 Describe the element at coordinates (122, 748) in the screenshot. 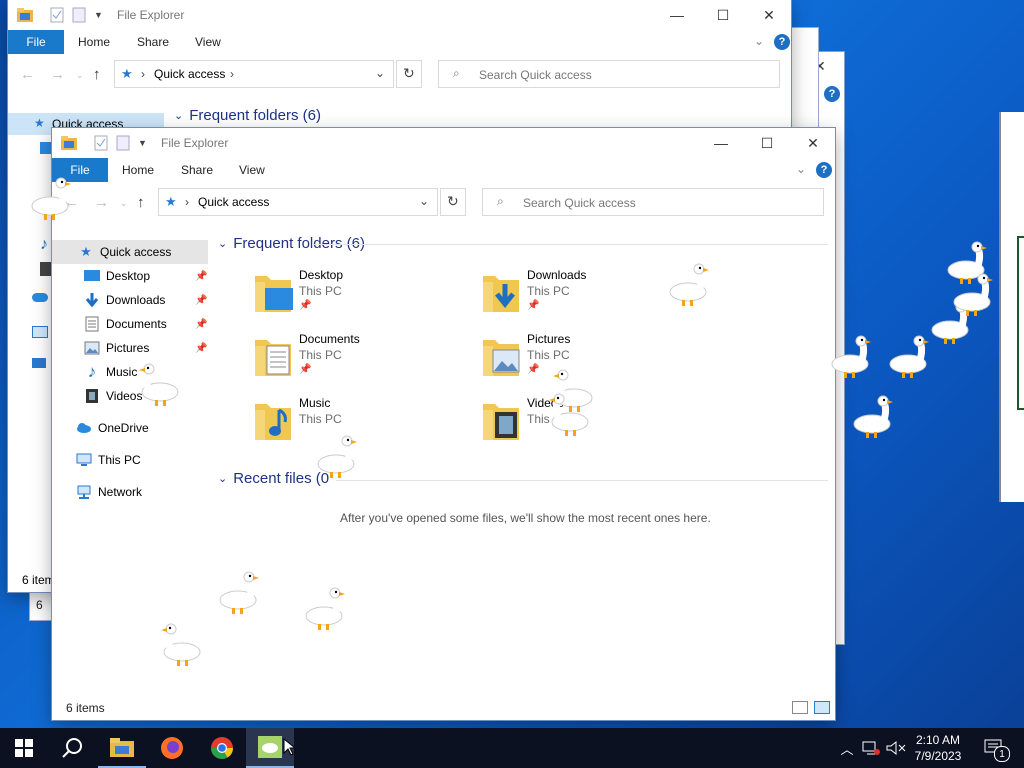

I see `taskbar-file-explorer` at that location.